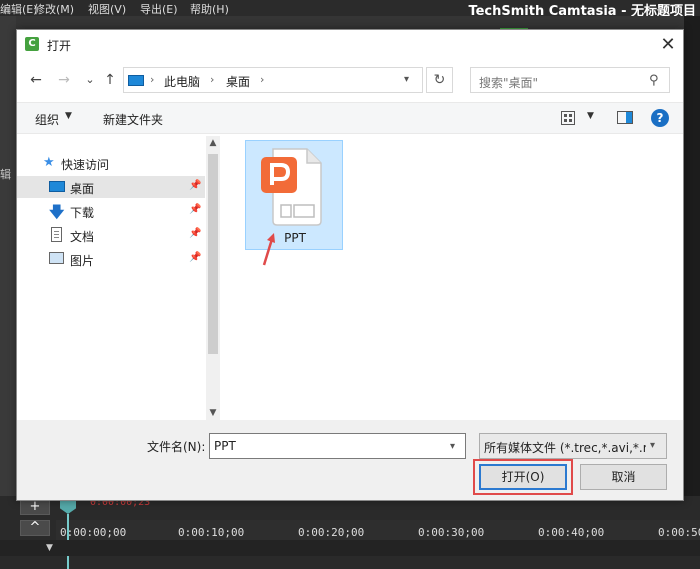  What do you see at coordinates (57, 186) in the screenshot?
I see `desktop-icon` at bounding box center [57, 186].